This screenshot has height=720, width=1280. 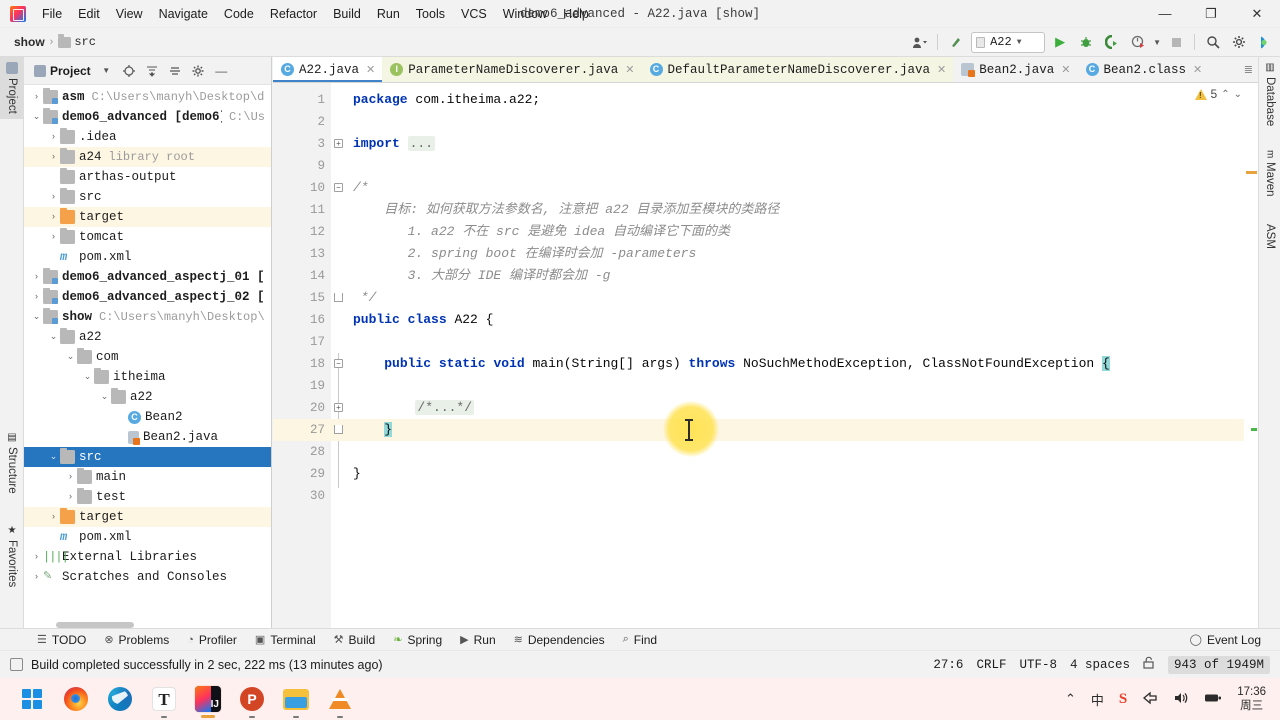 I want to click on maximize-button: ❐, so click(x=1211, y=14).